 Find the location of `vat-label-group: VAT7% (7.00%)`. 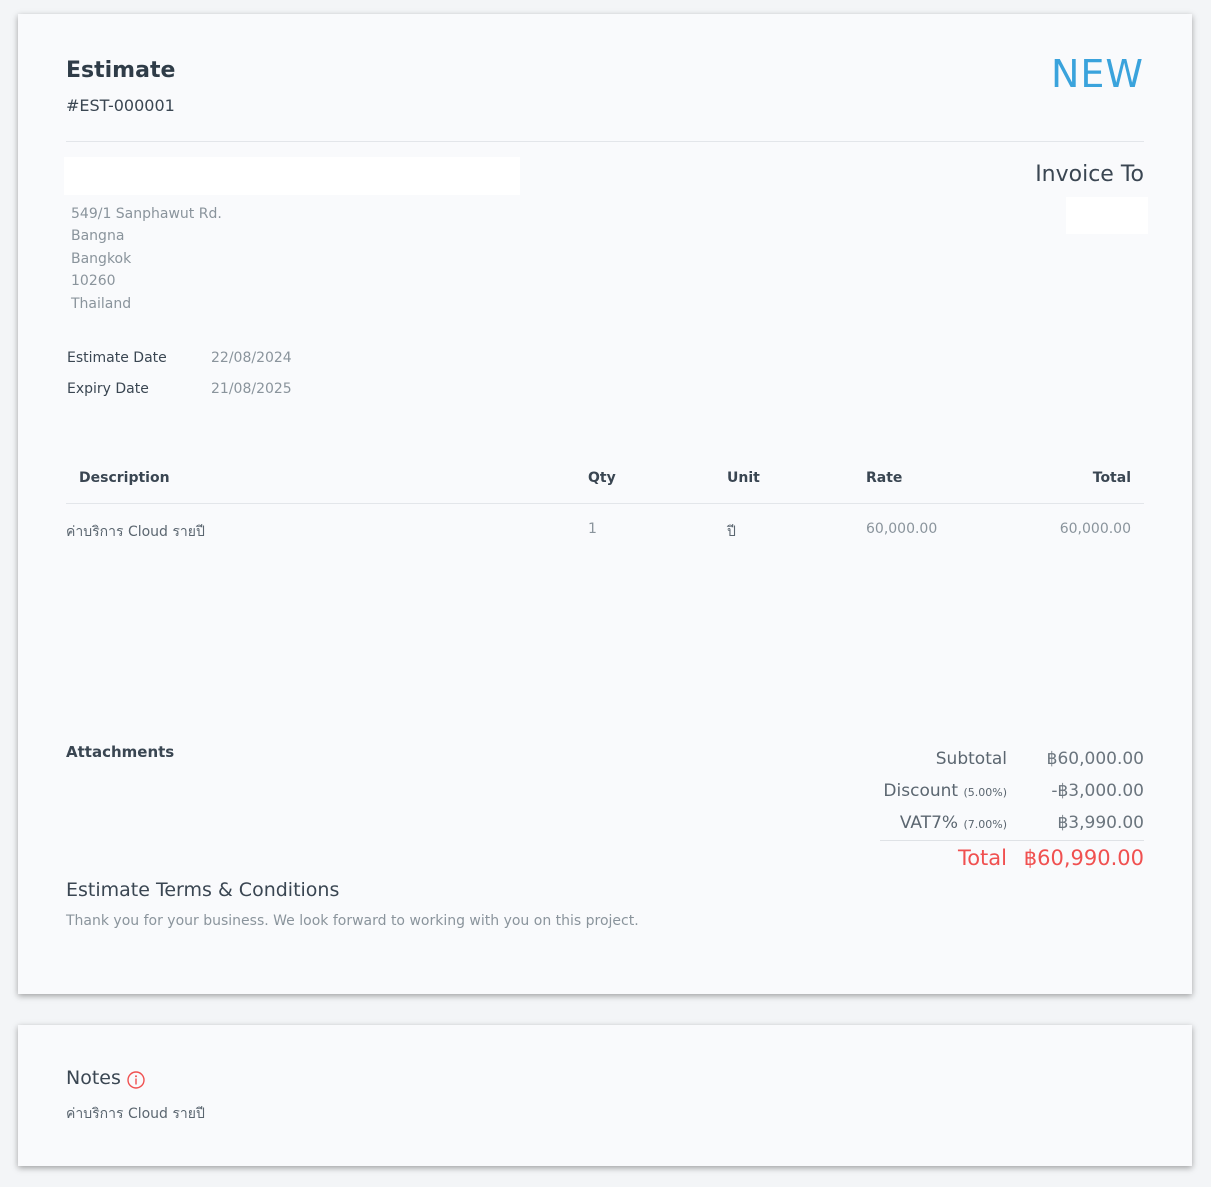

vat-label-group: VAT7% (7.00%) is located at coordinates (953, 823).